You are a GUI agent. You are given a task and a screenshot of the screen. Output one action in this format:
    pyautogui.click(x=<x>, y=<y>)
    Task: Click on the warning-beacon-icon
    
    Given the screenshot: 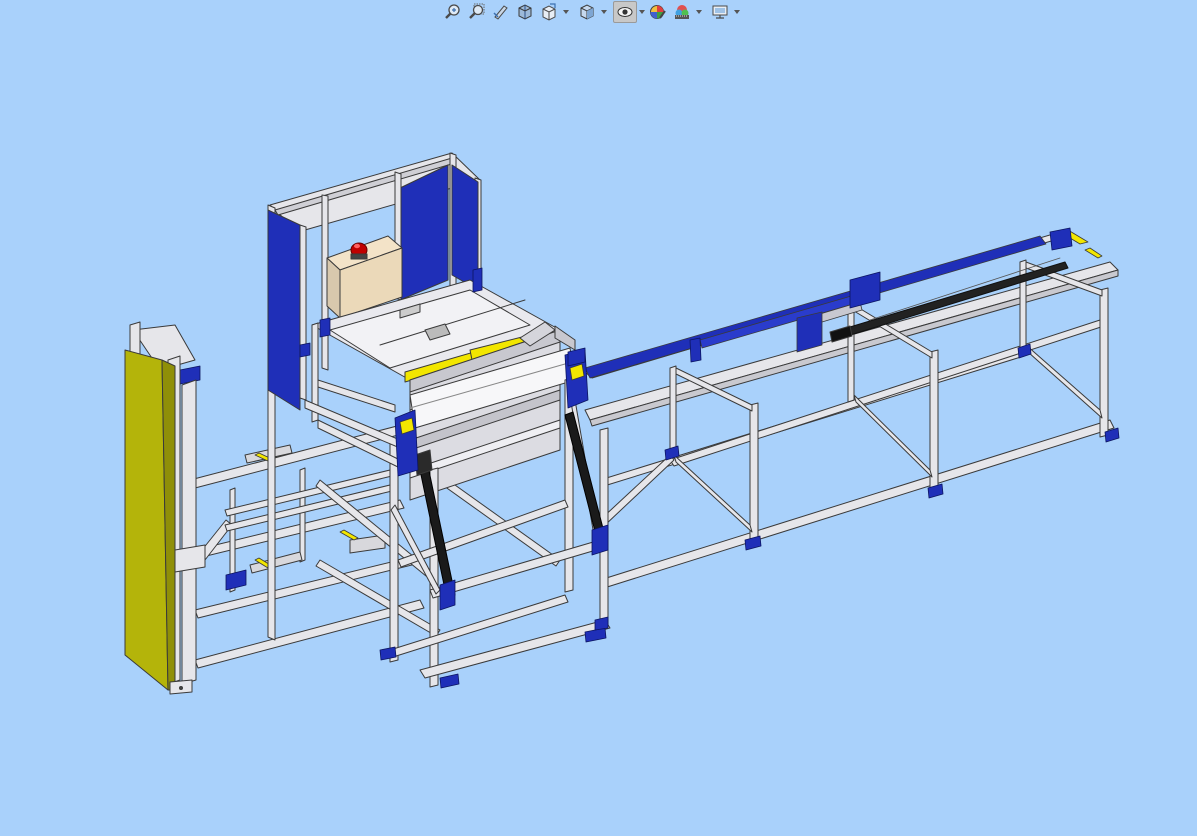 What is the action you would take?
    pyautogui.click(x=359, y=251)
    